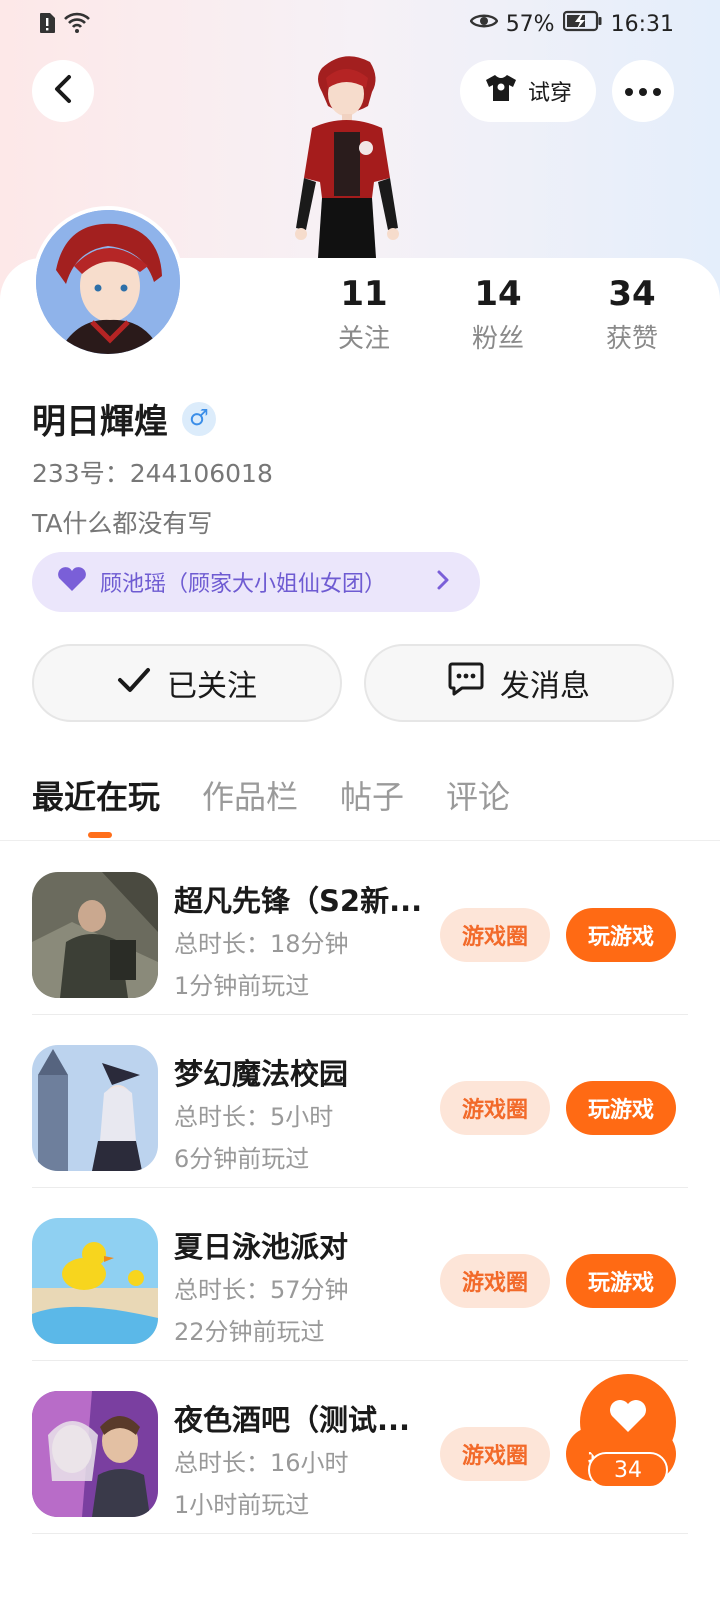  What do you see at coordinates (261, 1463) in the screenshot?
I see `game-duration: 总时长：16小时` at bounding box center [261, 1463].